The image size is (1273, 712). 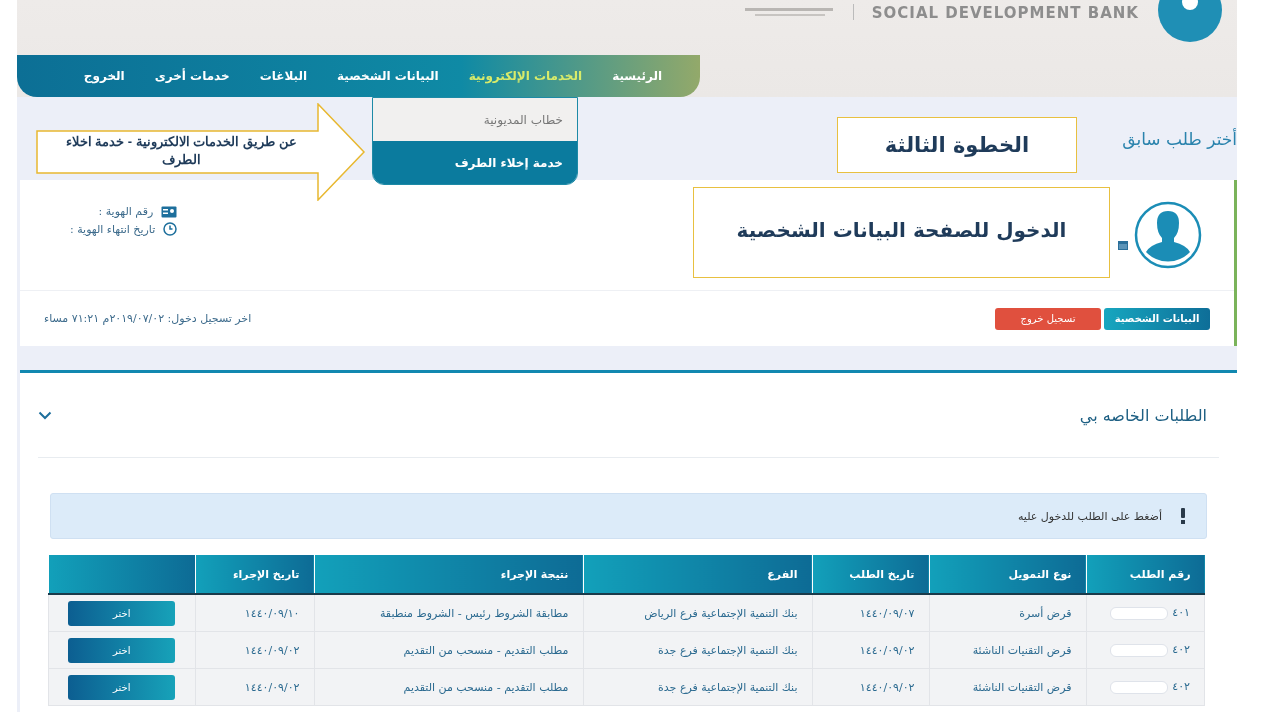 I want to click on request-number: ٤٠١, so click(x=1181, y=613).